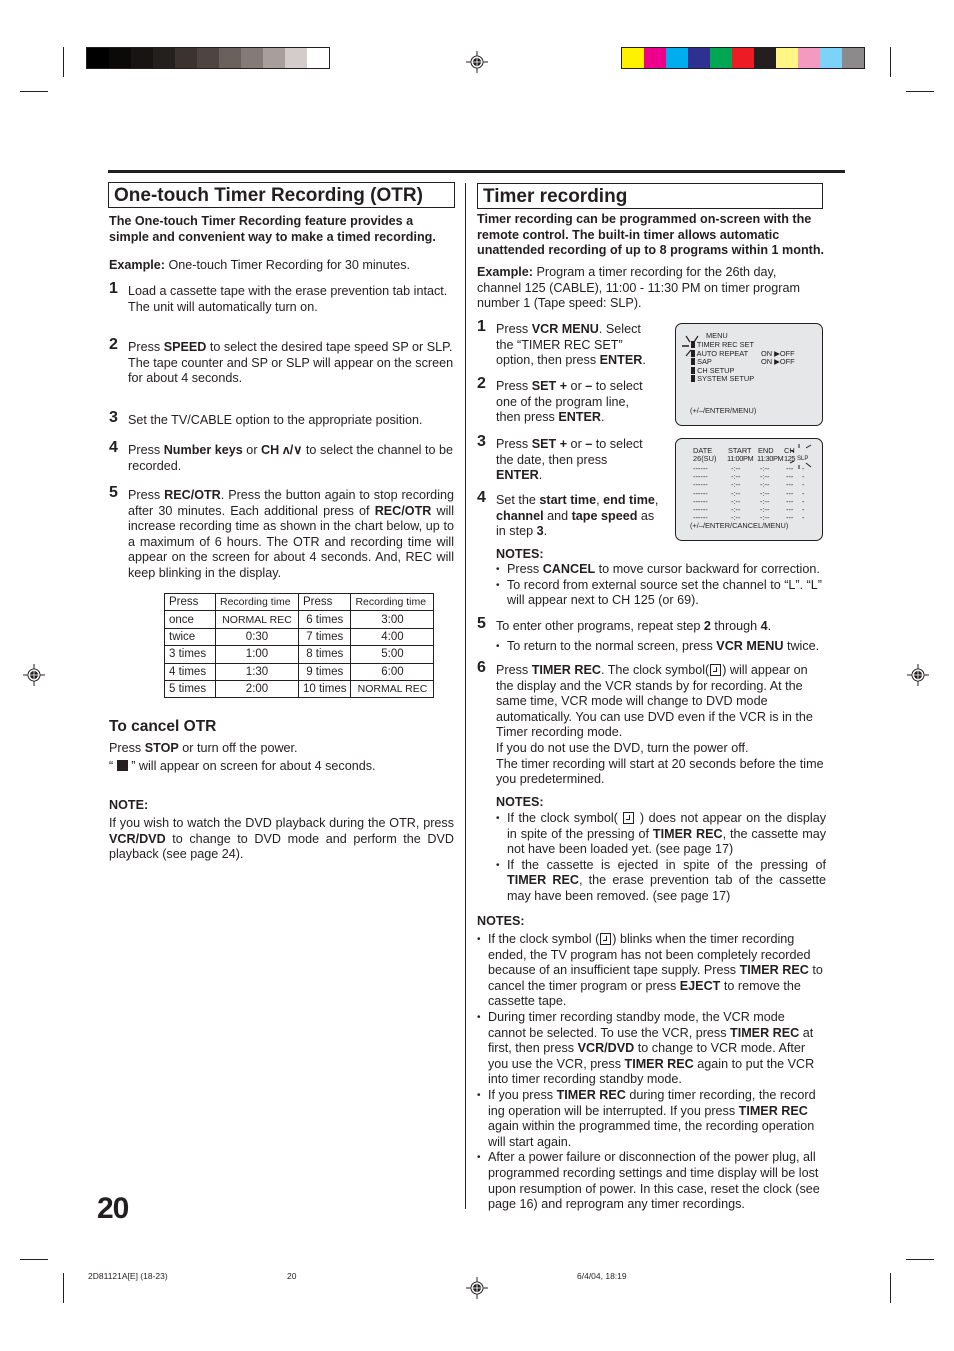 The image size is (954, 1351). What do you see at coordinates (292, 1276) in the screenshot?
I see `footer-page: 20` at bounding box center [292, 1276].